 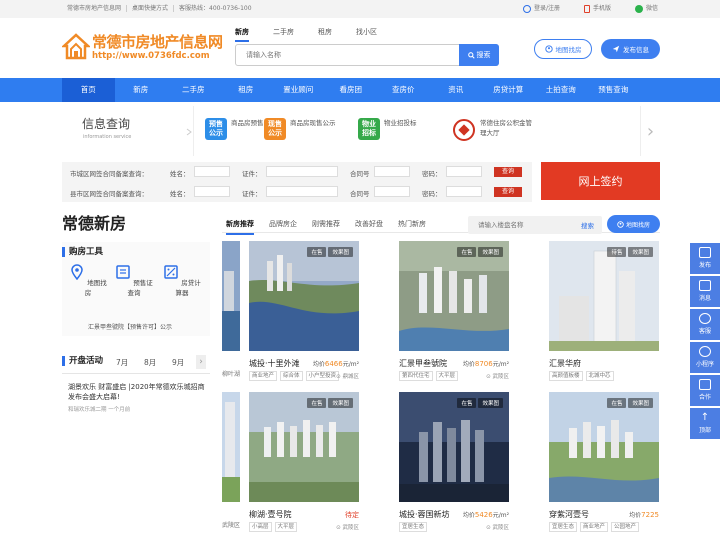 I want to click on county-name-input, so click(x=212, y=191).